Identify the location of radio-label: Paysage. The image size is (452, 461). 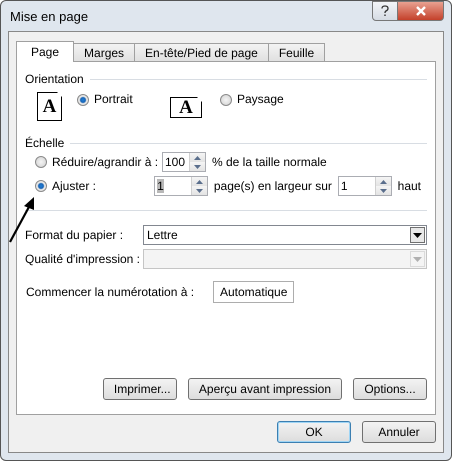
(260, 99).